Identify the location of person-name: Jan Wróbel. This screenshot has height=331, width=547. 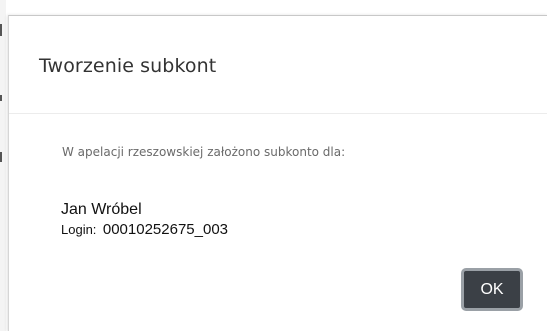
(101, 209).